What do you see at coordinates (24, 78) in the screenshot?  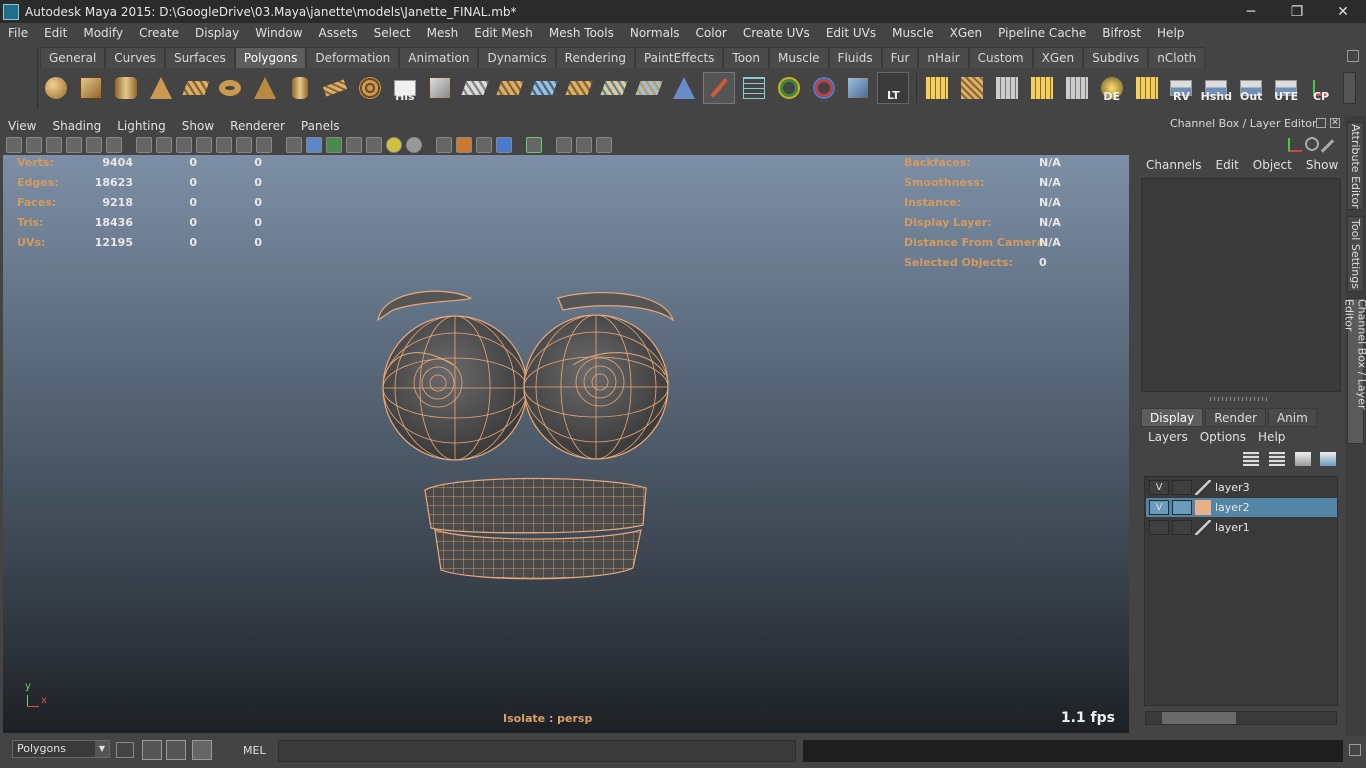 I see `shelf-options-handle` at bounding box center [24, 78].